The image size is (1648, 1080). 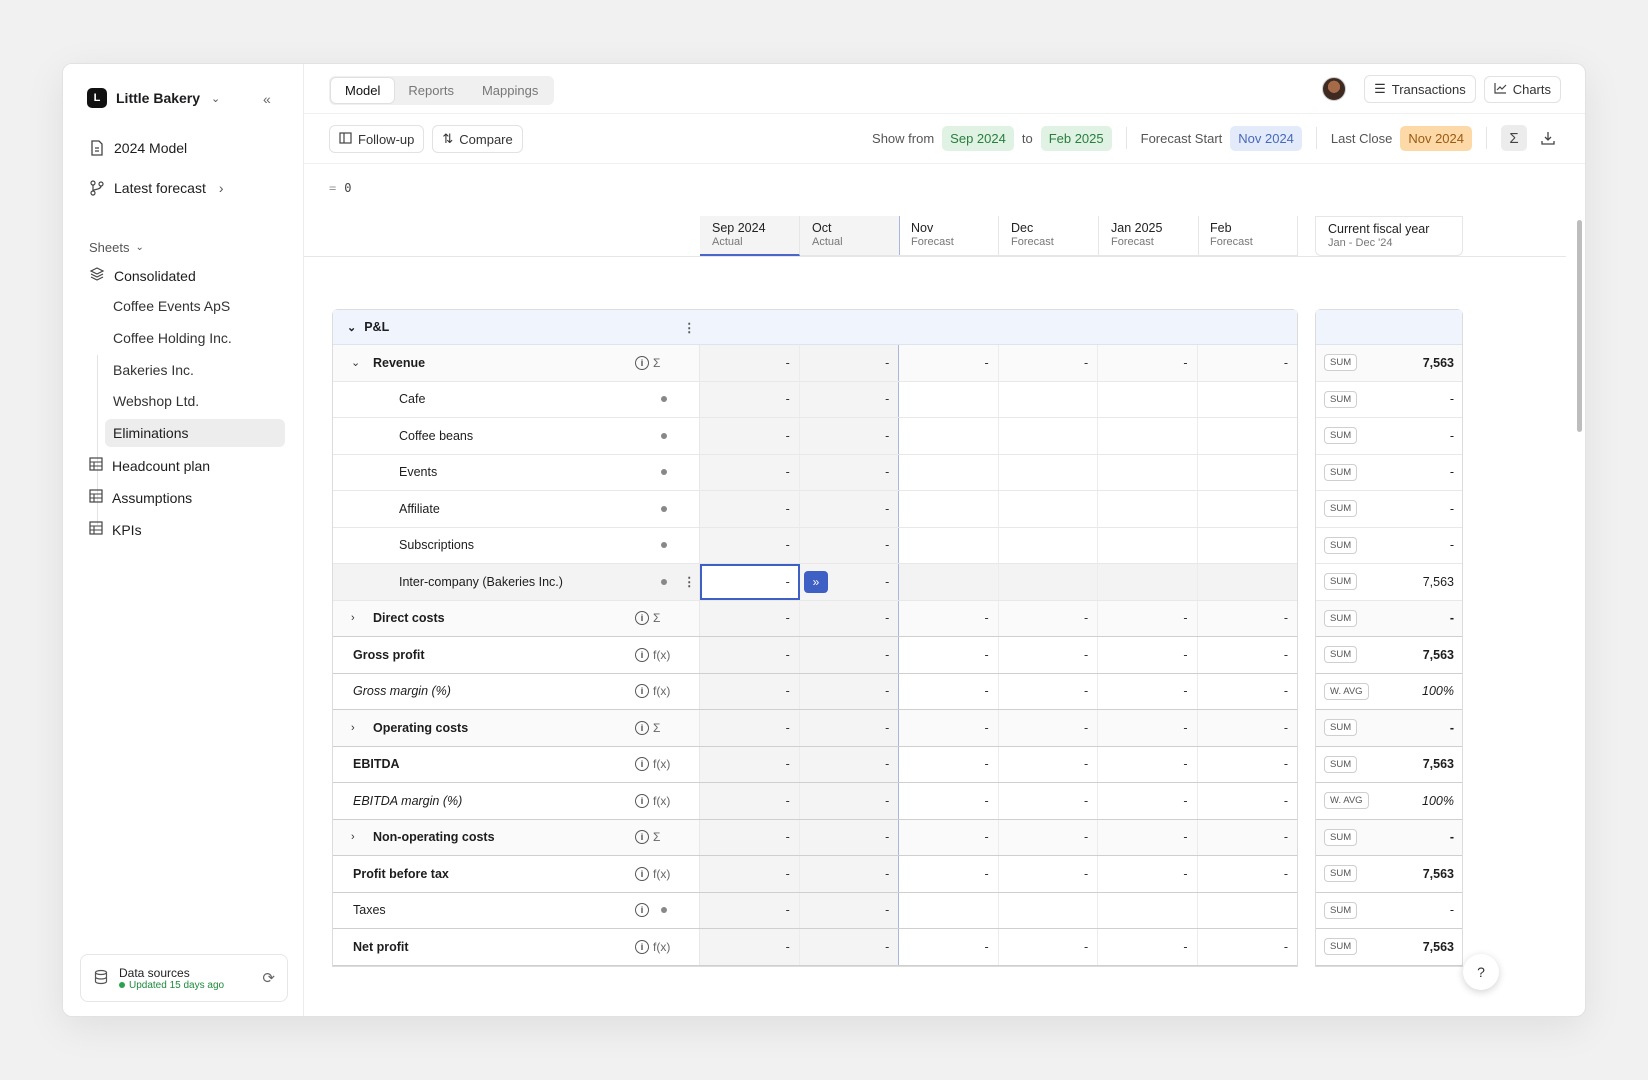 I want to click on sheet-kpis: KPIs, so click(x=115, y=529).